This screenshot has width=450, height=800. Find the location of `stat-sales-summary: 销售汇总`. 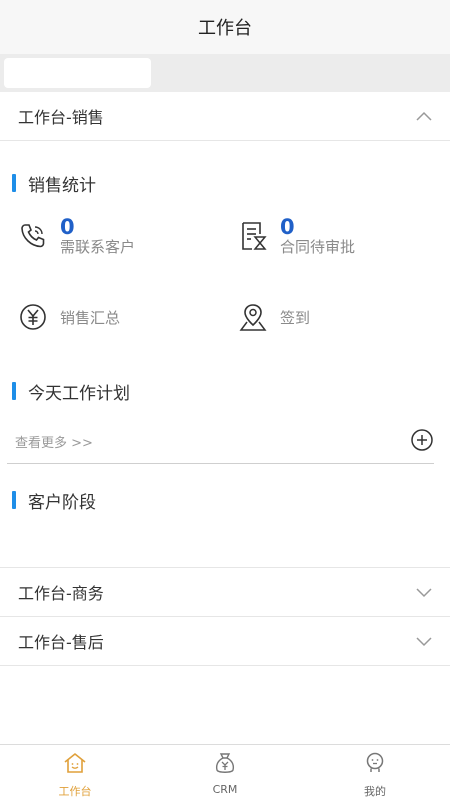

stat-sales-summary: 销售汇总 is located at coordinates (68, 317).